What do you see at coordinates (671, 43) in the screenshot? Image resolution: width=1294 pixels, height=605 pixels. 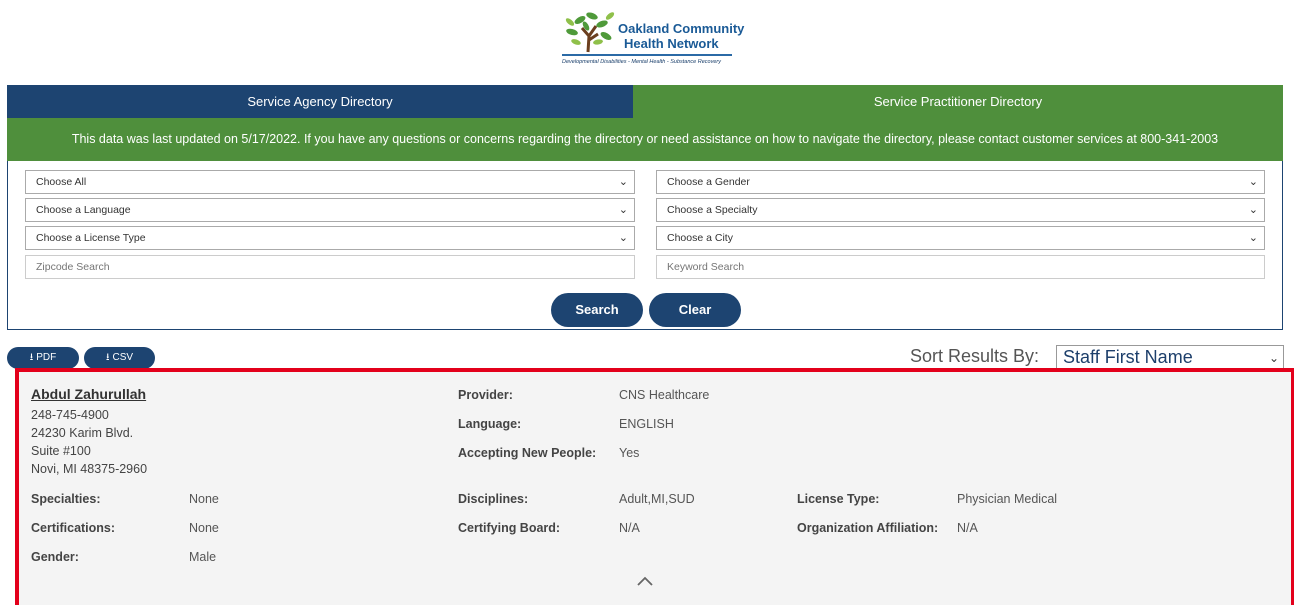 I see `logo-org-name-line2: Health Network` at bounding box center [671, 43].